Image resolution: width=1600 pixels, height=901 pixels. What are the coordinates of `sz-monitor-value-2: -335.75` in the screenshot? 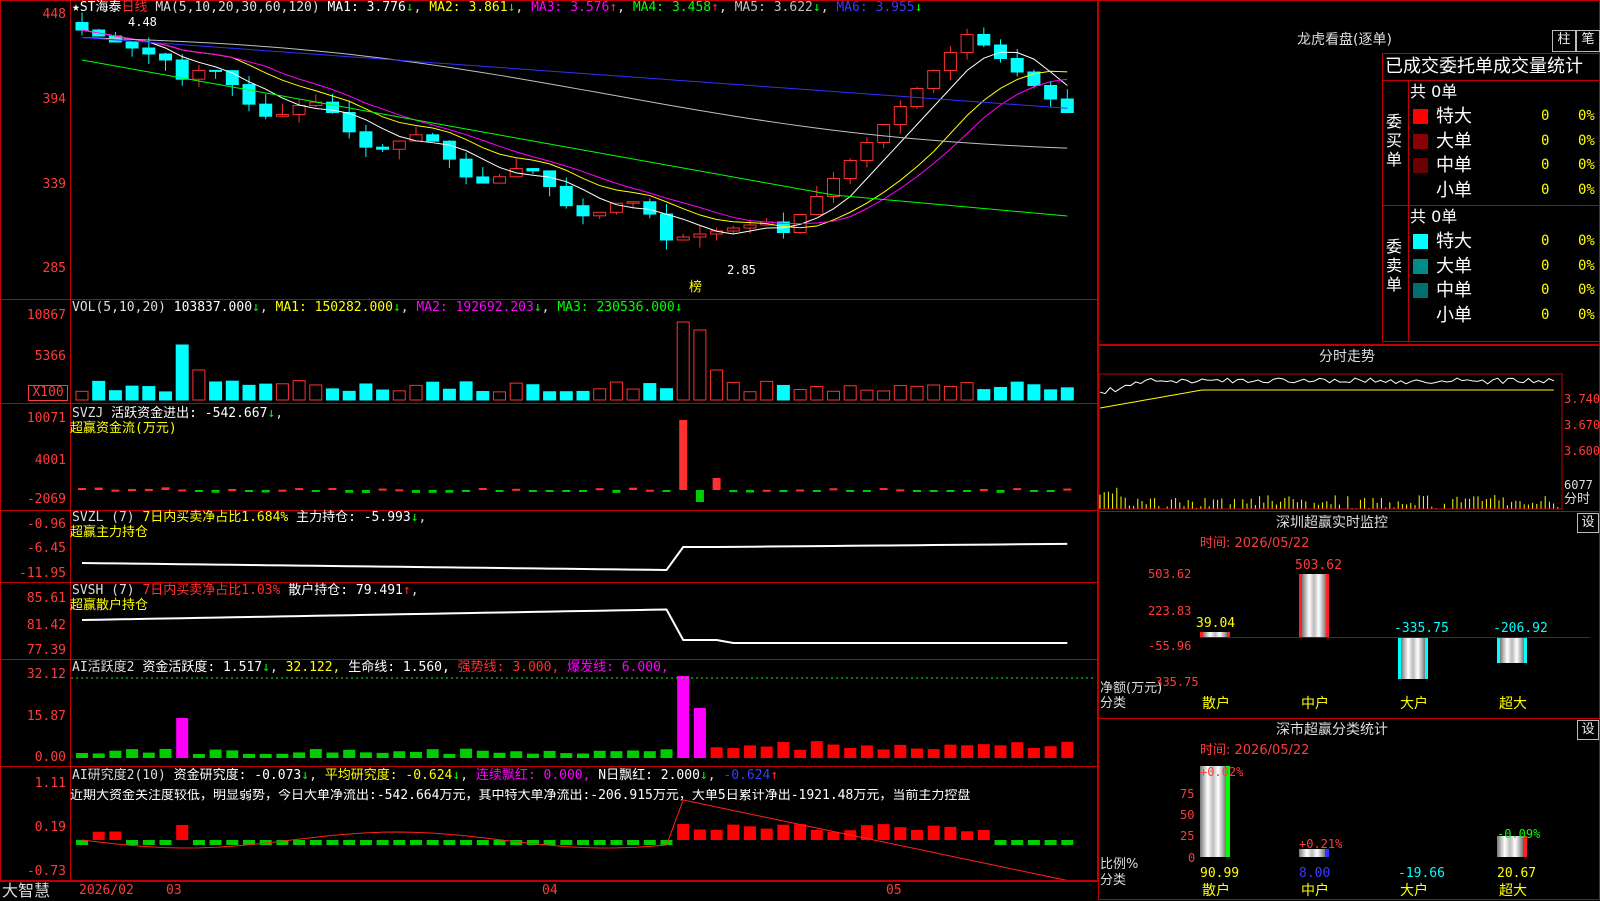 It's located at (1421, 628).